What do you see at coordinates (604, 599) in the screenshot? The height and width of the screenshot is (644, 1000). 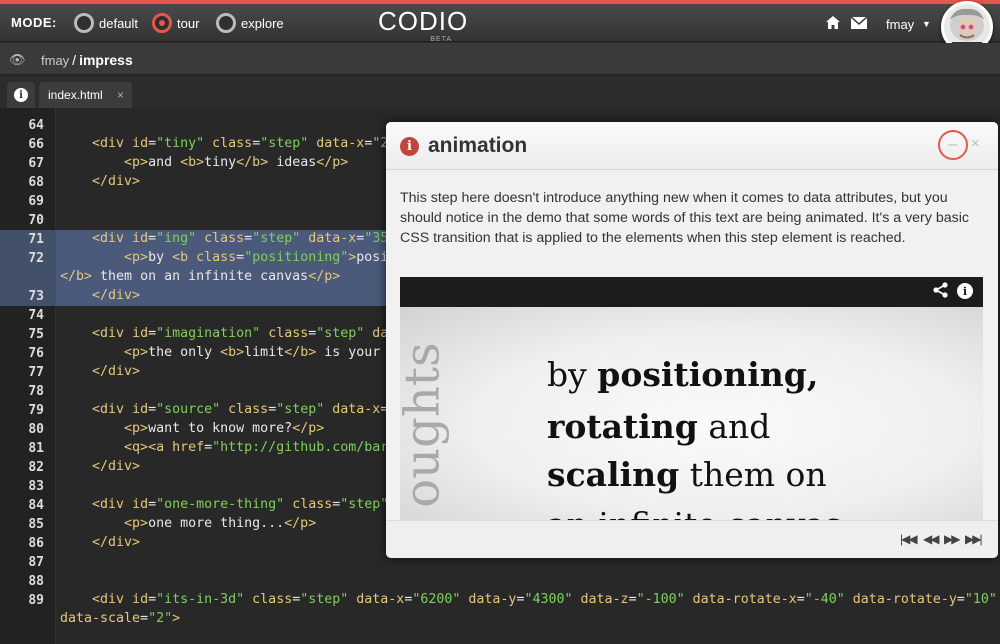 I see `code-token: data-z` at bounding box center [604, 599].